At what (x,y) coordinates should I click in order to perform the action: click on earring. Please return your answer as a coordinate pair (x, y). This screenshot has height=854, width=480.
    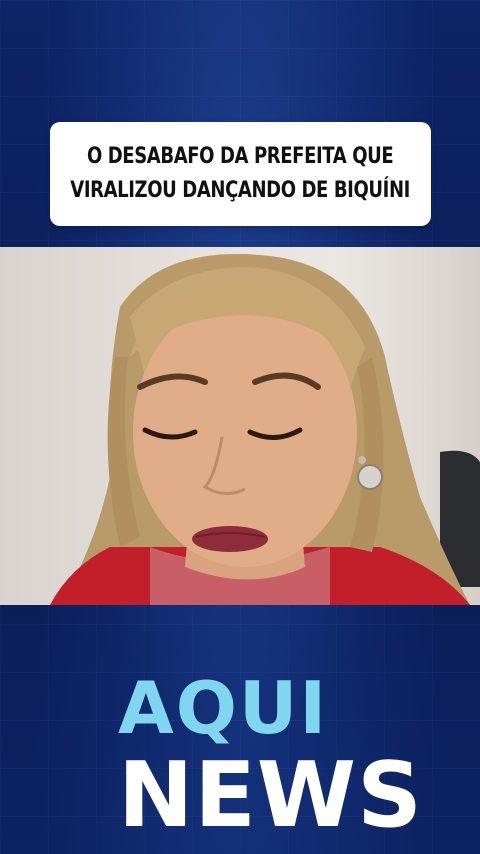
    Looking at the image, I should click on (370, 477).